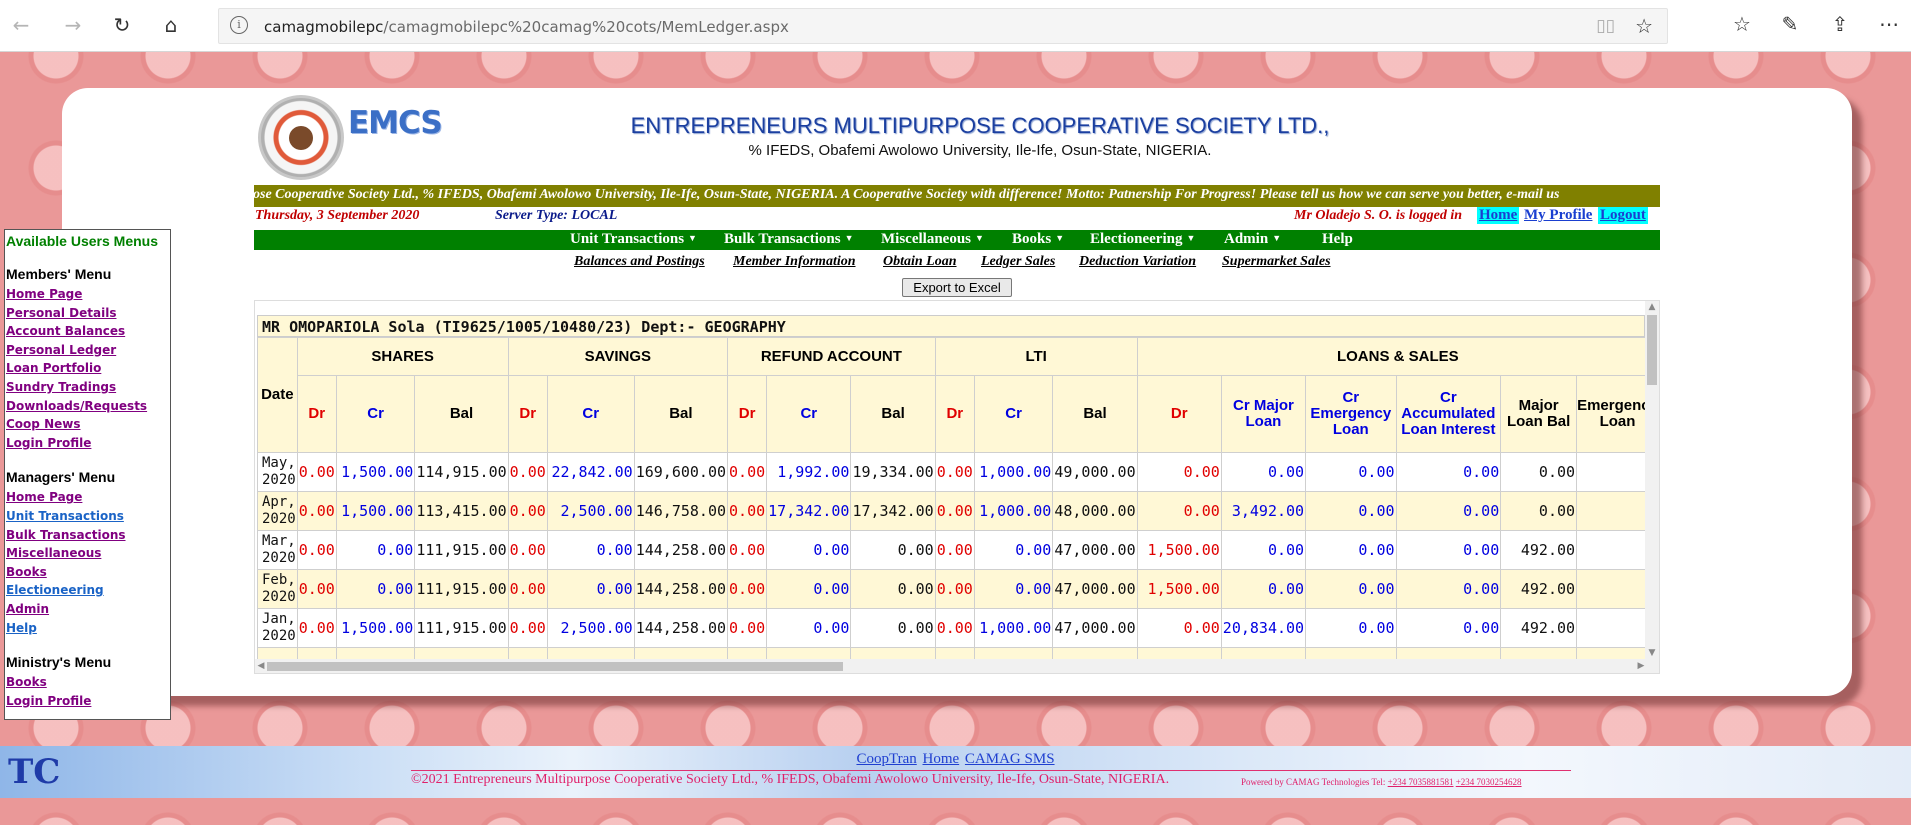 The height and width of the screenshot is (825, 1911). What do you see at coordinates (1018, 262) in the screenshot?
I see `link-ledger-sales: Ledger Sales` at bounding box center [1018, 262].